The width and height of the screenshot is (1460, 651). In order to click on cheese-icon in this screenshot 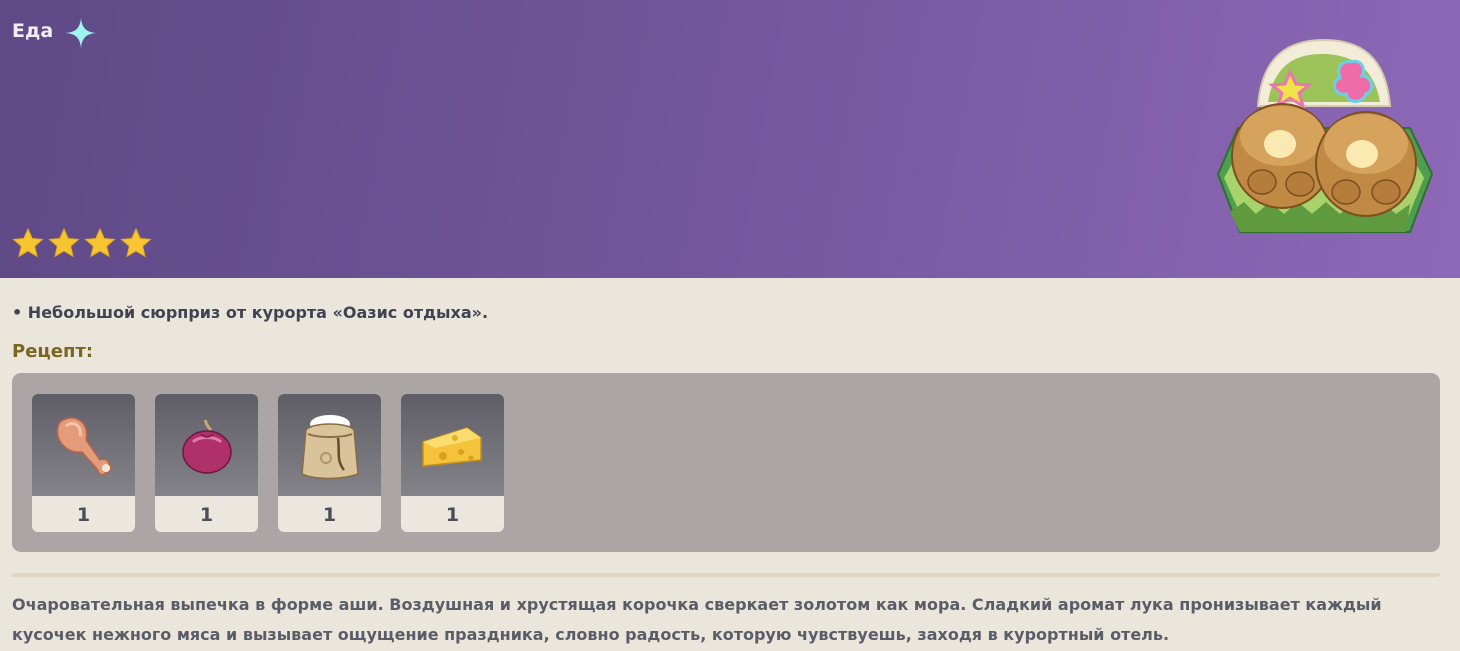, I will do `click(452, 447)`.